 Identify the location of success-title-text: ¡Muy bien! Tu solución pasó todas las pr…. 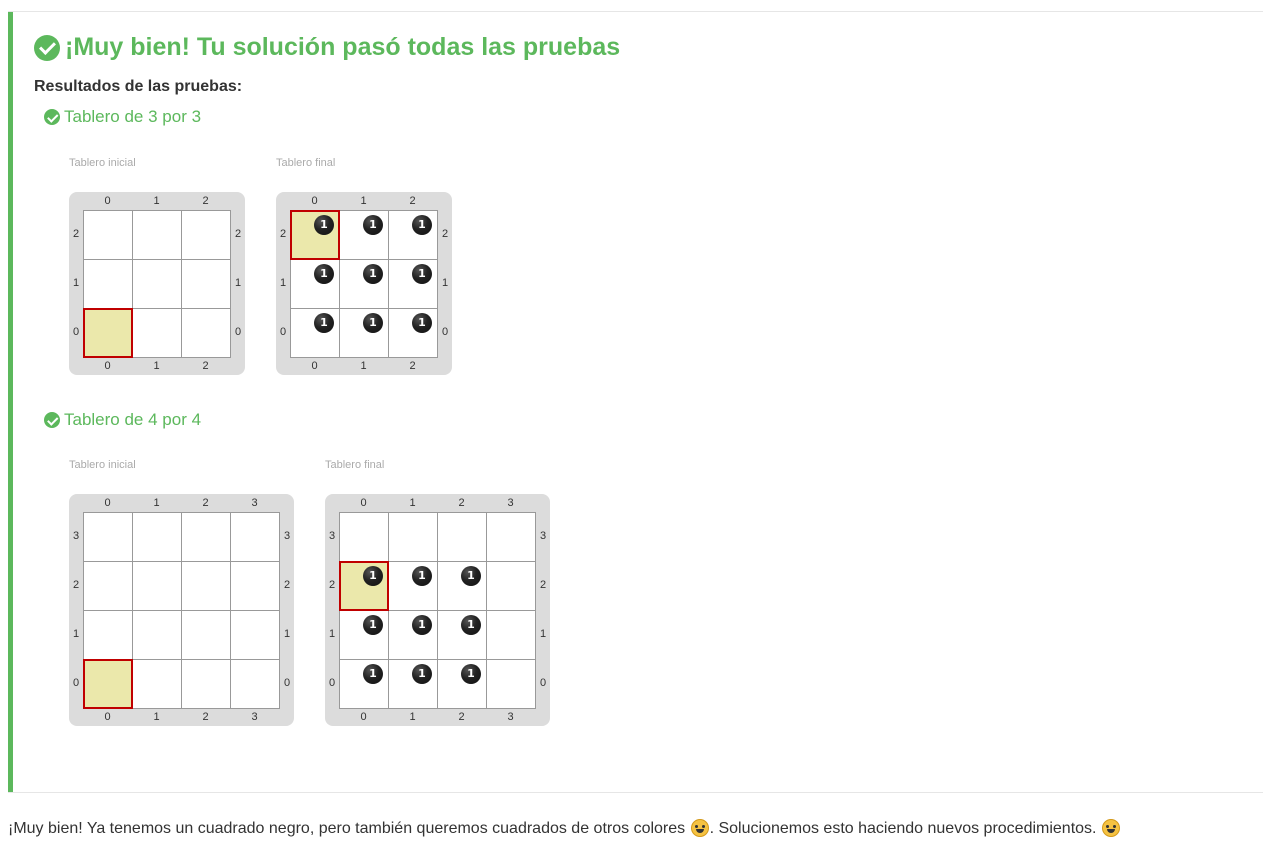
(343, 47).